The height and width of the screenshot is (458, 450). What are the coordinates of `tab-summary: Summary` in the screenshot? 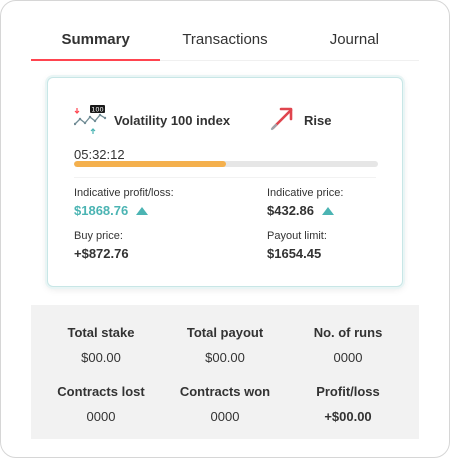 It's located at (96, 40).